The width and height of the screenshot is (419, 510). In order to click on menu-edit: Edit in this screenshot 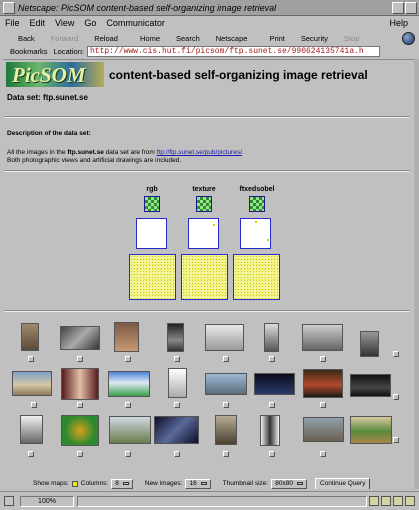, I will do `click(38, 23)`.